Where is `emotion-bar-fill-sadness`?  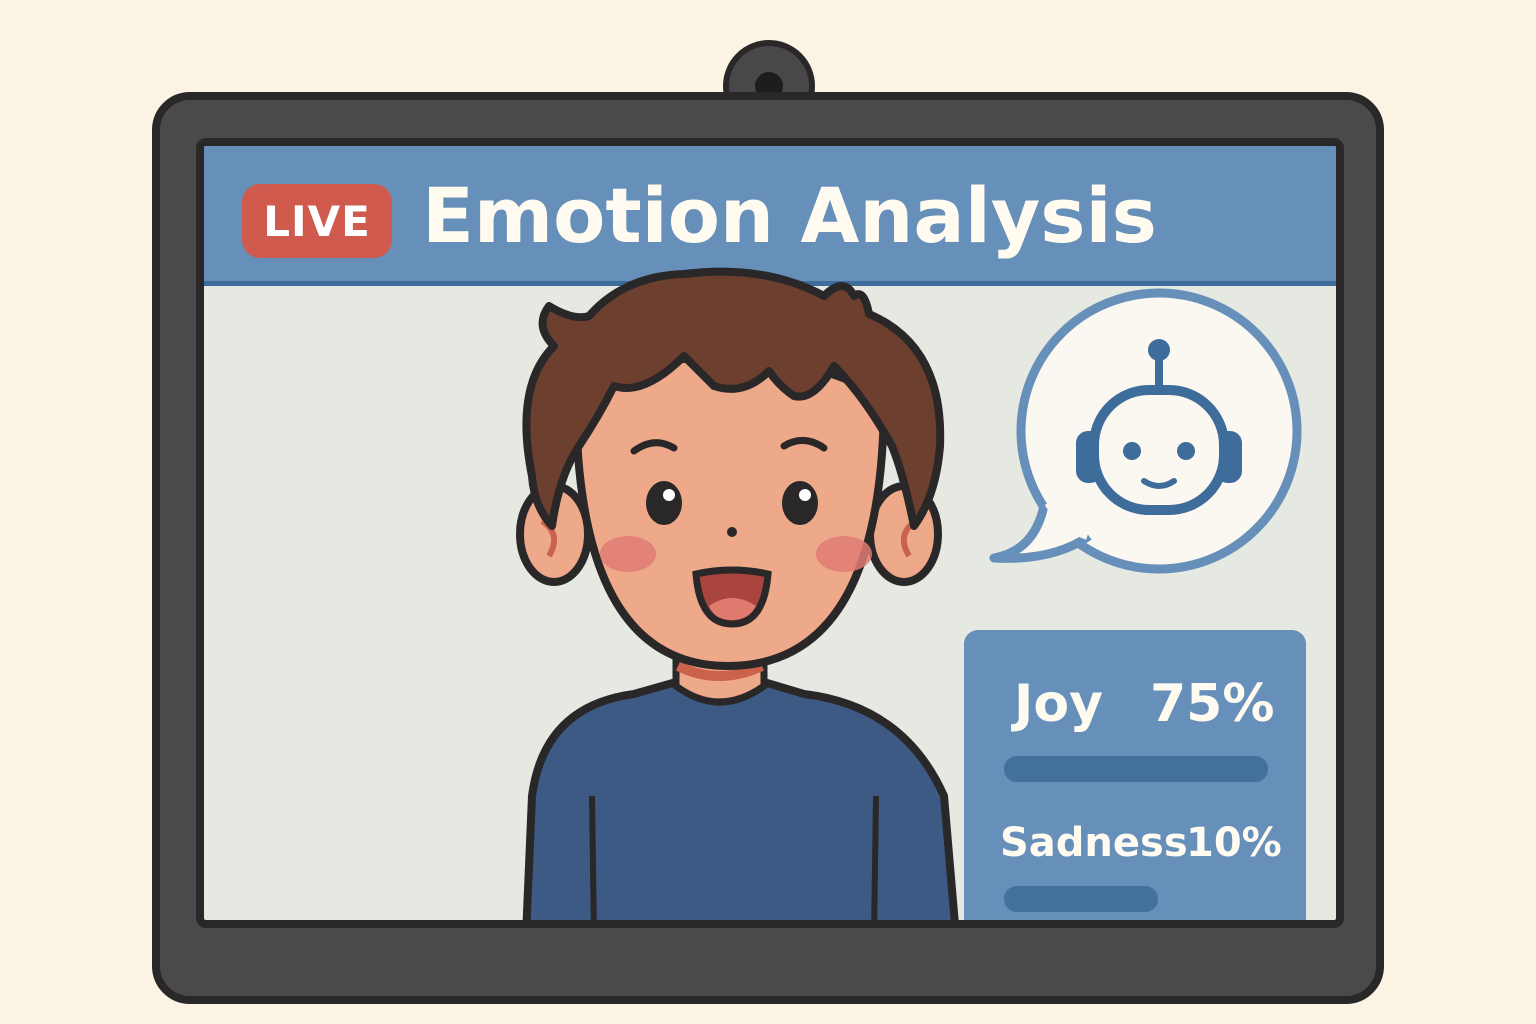
emotion-bar-fill-sadness is located at coordinates (1081, 899).